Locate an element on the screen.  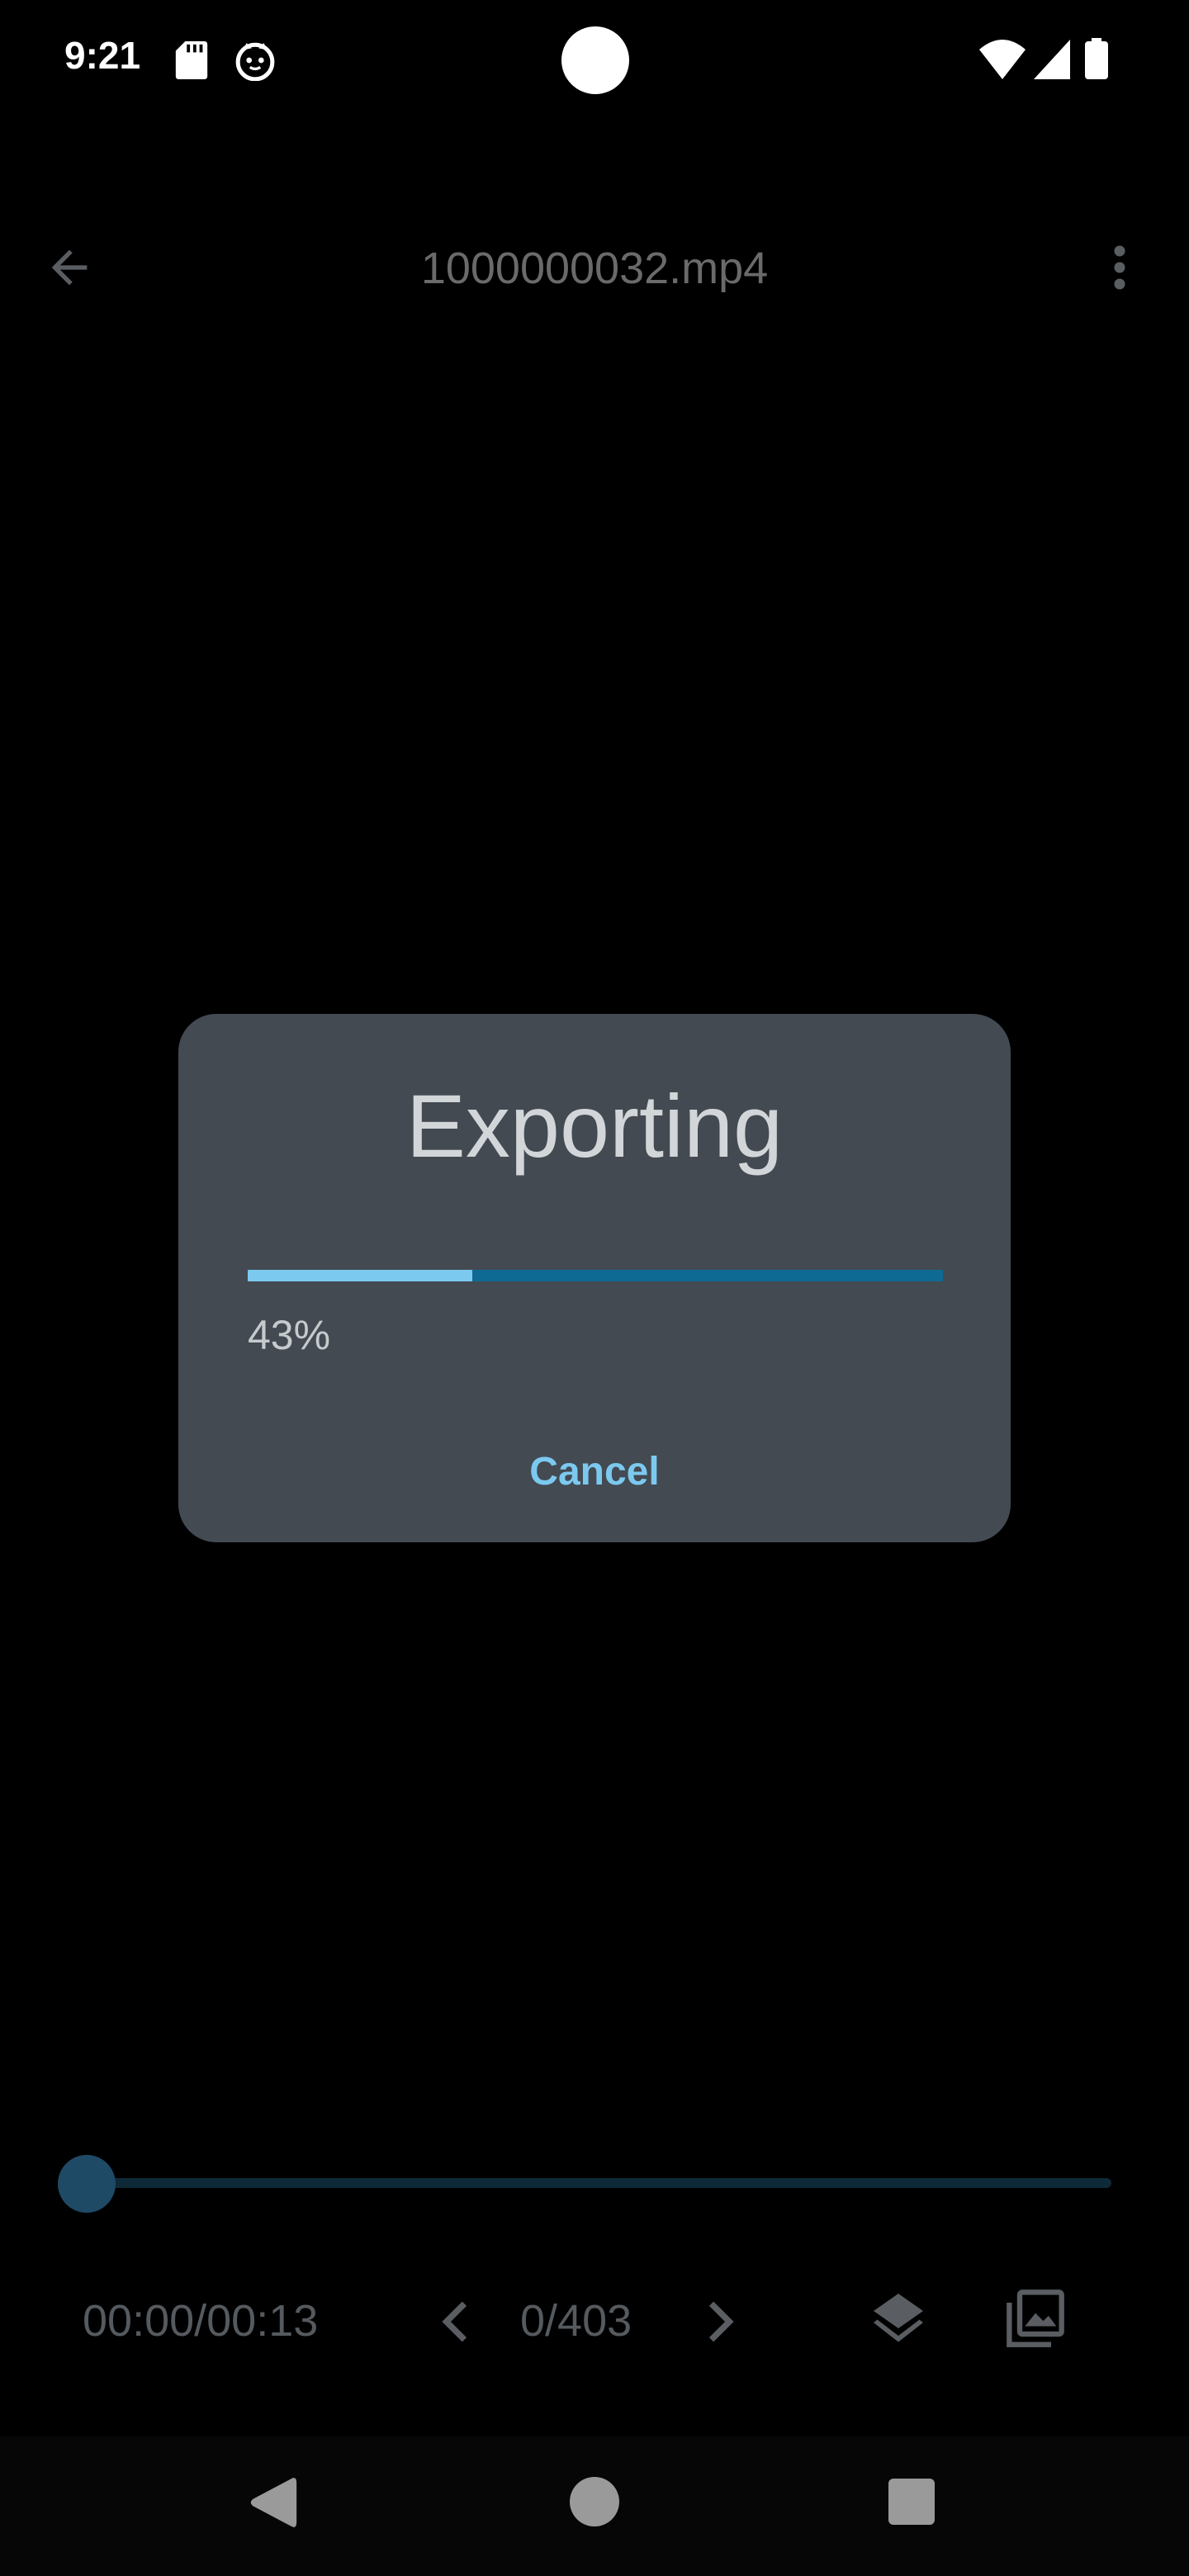
photo-library-icon is located at coordinates (1035, 2318).